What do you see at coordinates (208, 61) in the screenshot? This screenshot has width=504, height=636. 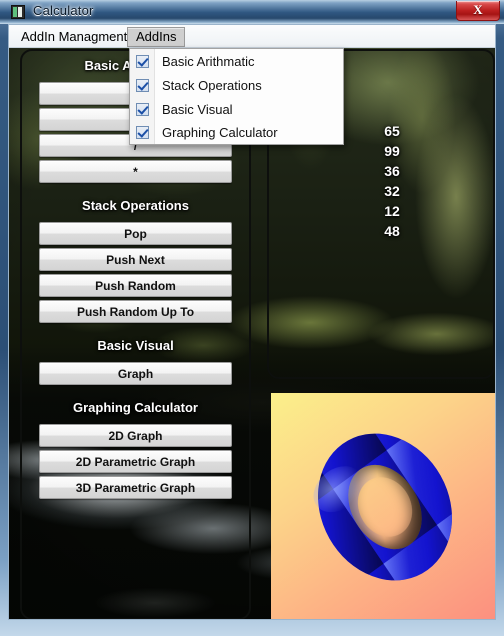 I see `menu-item-label: Basic Arithmatic` at bounding box center [208, 61].